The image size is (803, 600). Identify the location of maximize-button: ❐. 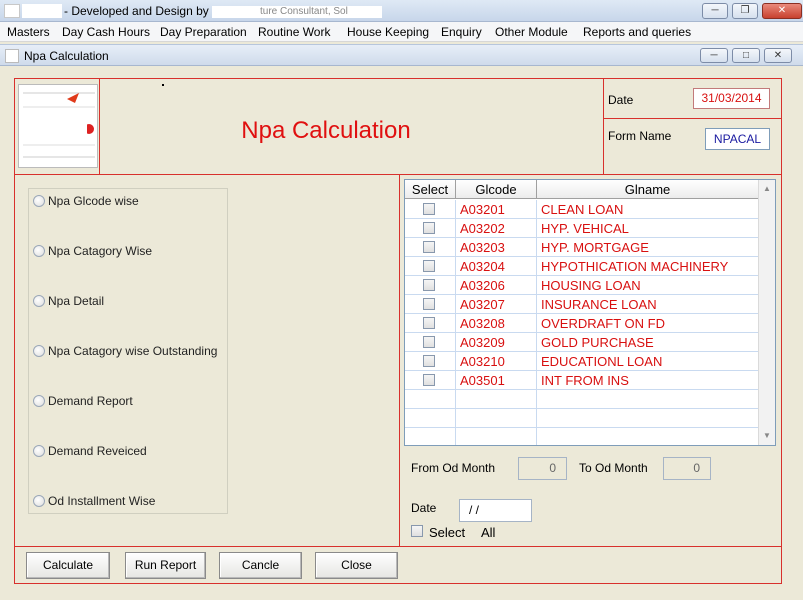
(745, 11).